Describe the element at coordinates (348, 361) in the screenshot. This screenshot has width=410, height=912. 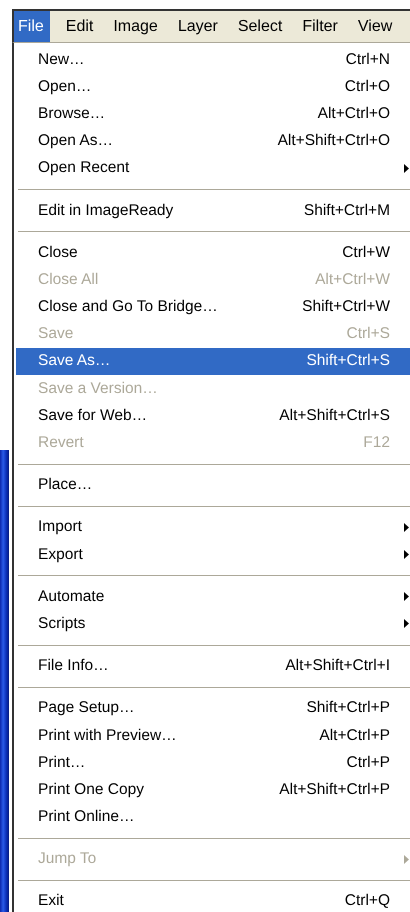
I see `shortcut-text: Shift+Ctrl+S` at that location.